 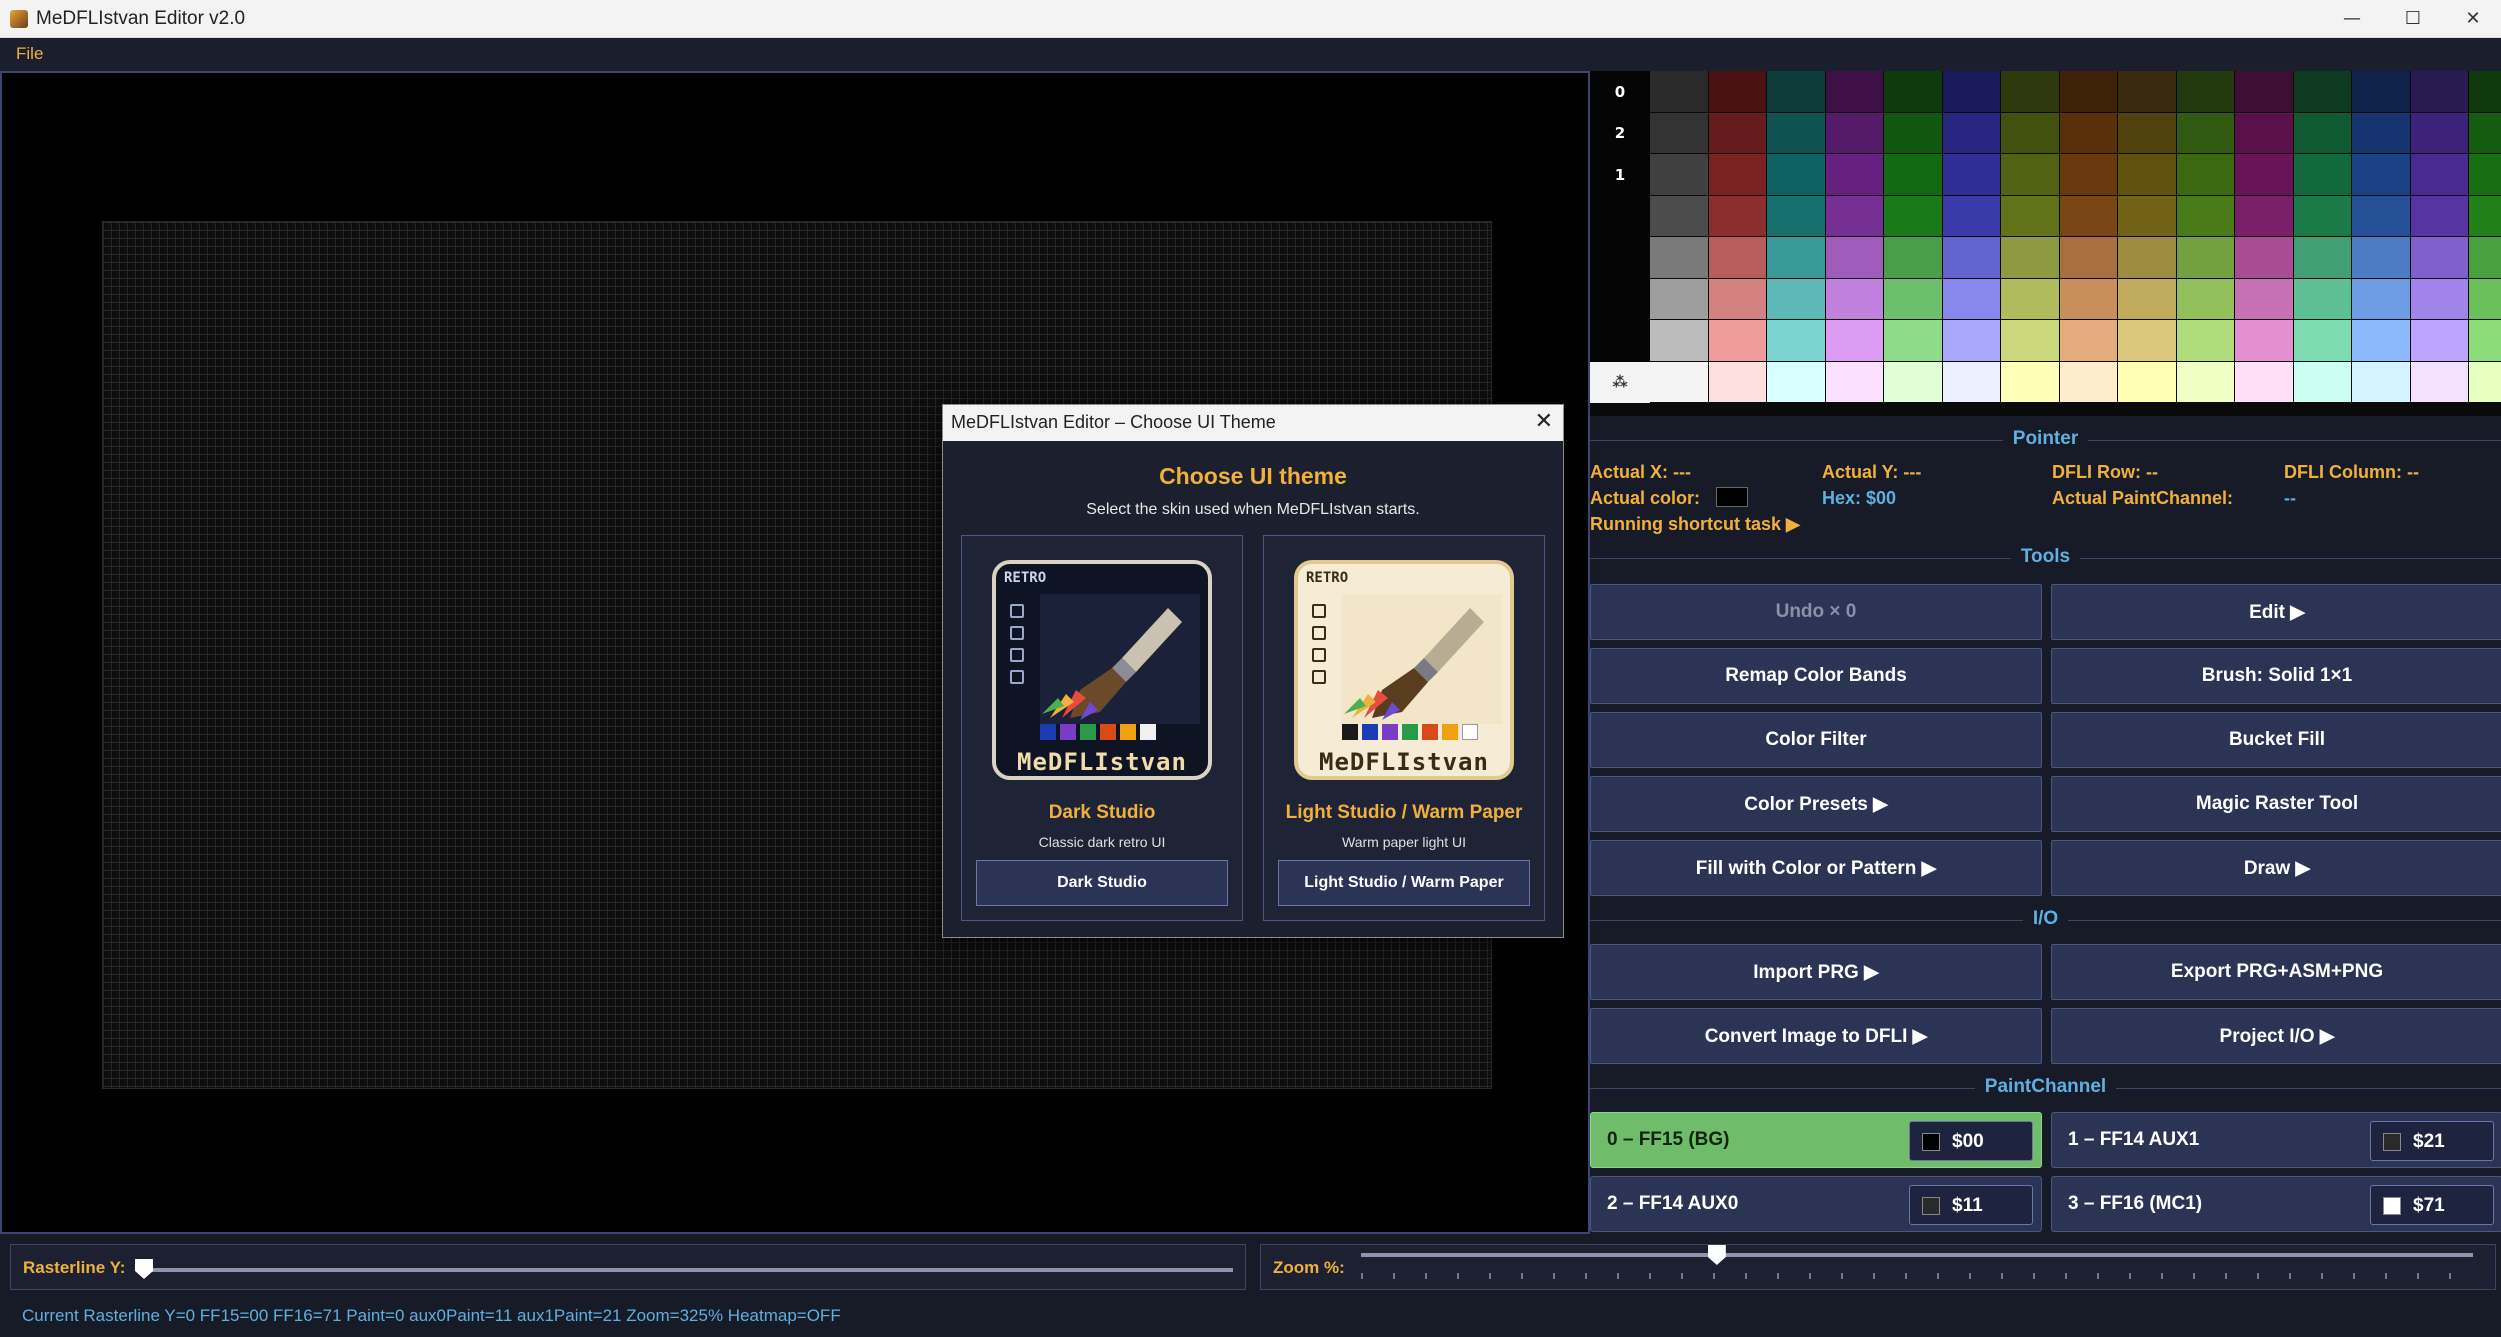 I want to click on menu-file: File, so click(x=29, y=54).